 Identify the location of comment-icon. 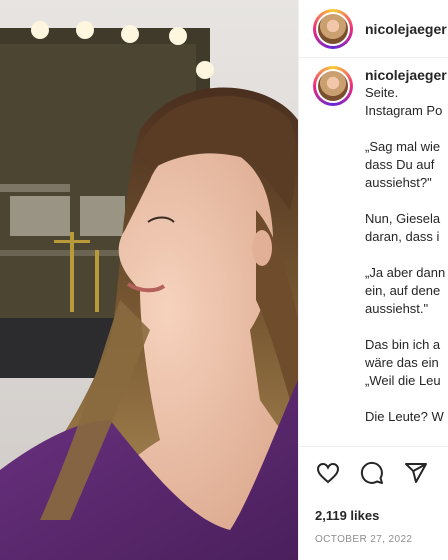
(372, 473).